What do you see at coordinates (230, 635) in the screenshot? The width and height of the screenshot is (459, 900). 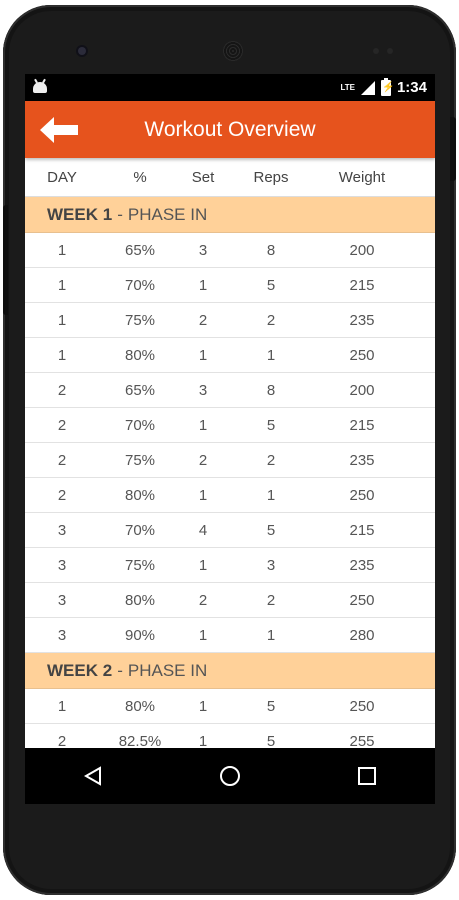 I see `table-row: 3 90% 1 1 280` at bounding box center [230, 635].